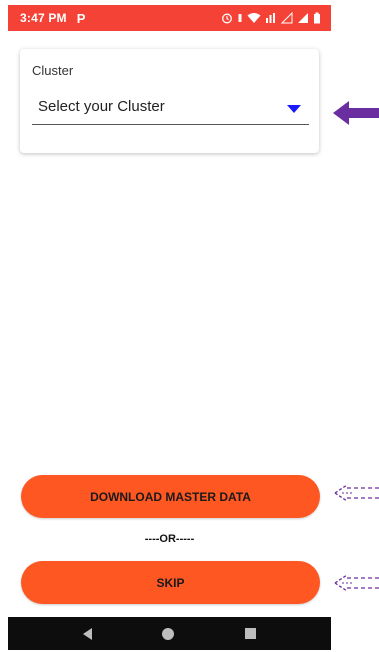  What do you see at coordinates (240, 18) in the screenshot?
I see `vibrate-icon` at bounding box center [240, 18].